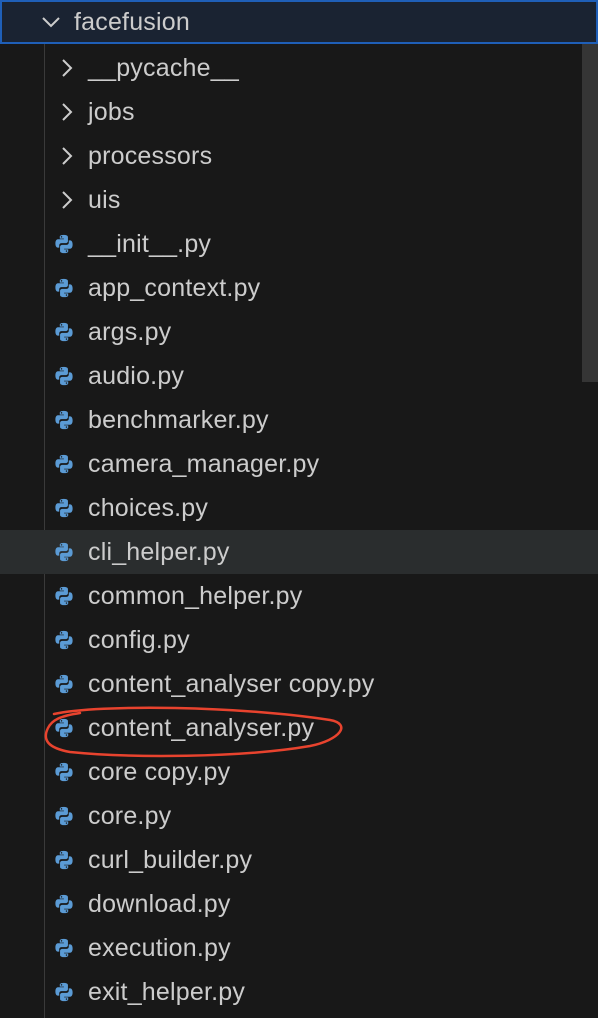 Image resolution: width=598 pixels, height=1018 pixels. Describe the element at coordinates (130, 331) in the screenshot. I see `file-label: args.py` at that location.